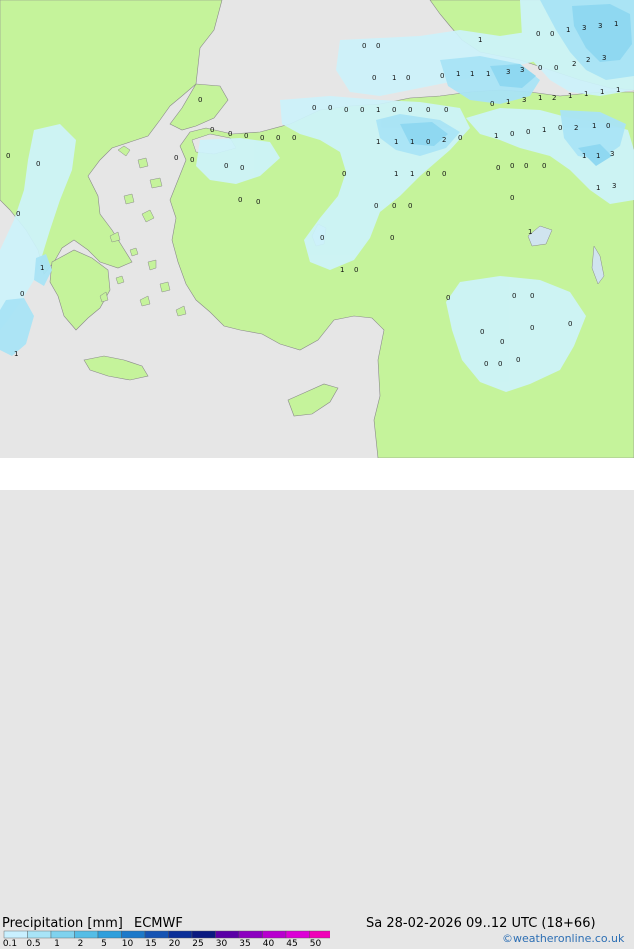 The image size is (634, 949). What do you see at coordinates (158, 923) in the screenshot?
I see `model-name: ECMWF` at bounding box center [158, 923].